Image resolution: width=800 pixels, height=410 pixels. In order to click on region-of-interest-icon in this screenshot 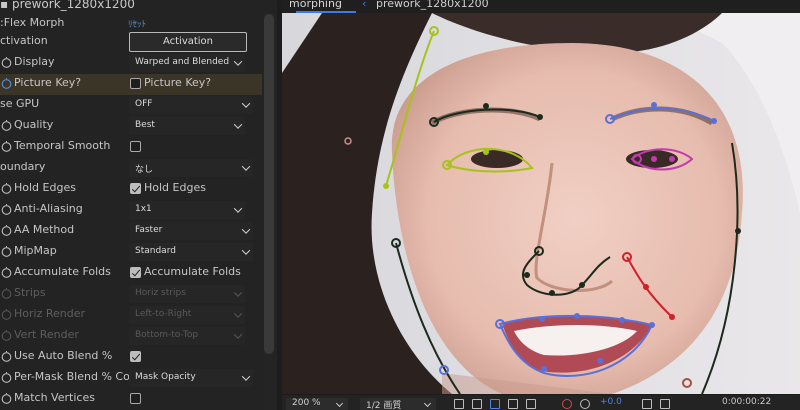, I will do `click(513, 404)`.